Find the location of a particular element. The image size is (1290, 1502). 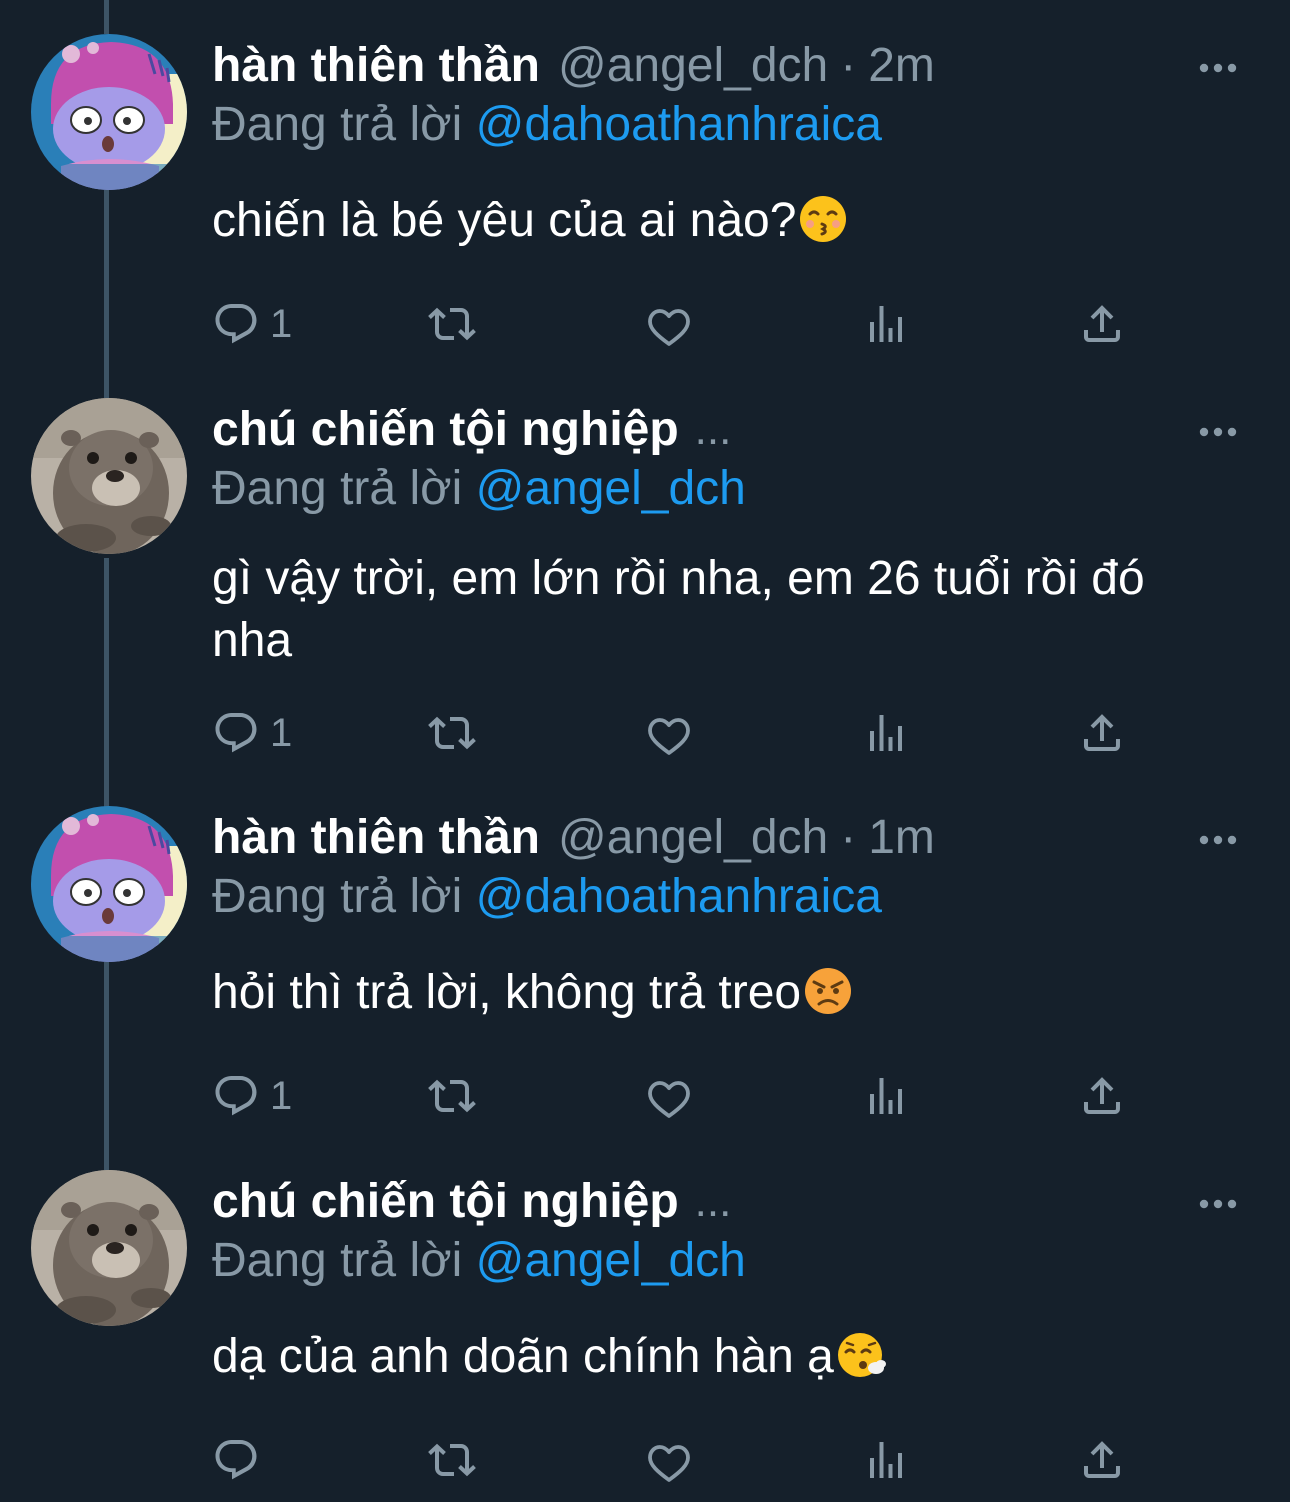

face-exhaling-emoji is located at coordinates (861, 1355).